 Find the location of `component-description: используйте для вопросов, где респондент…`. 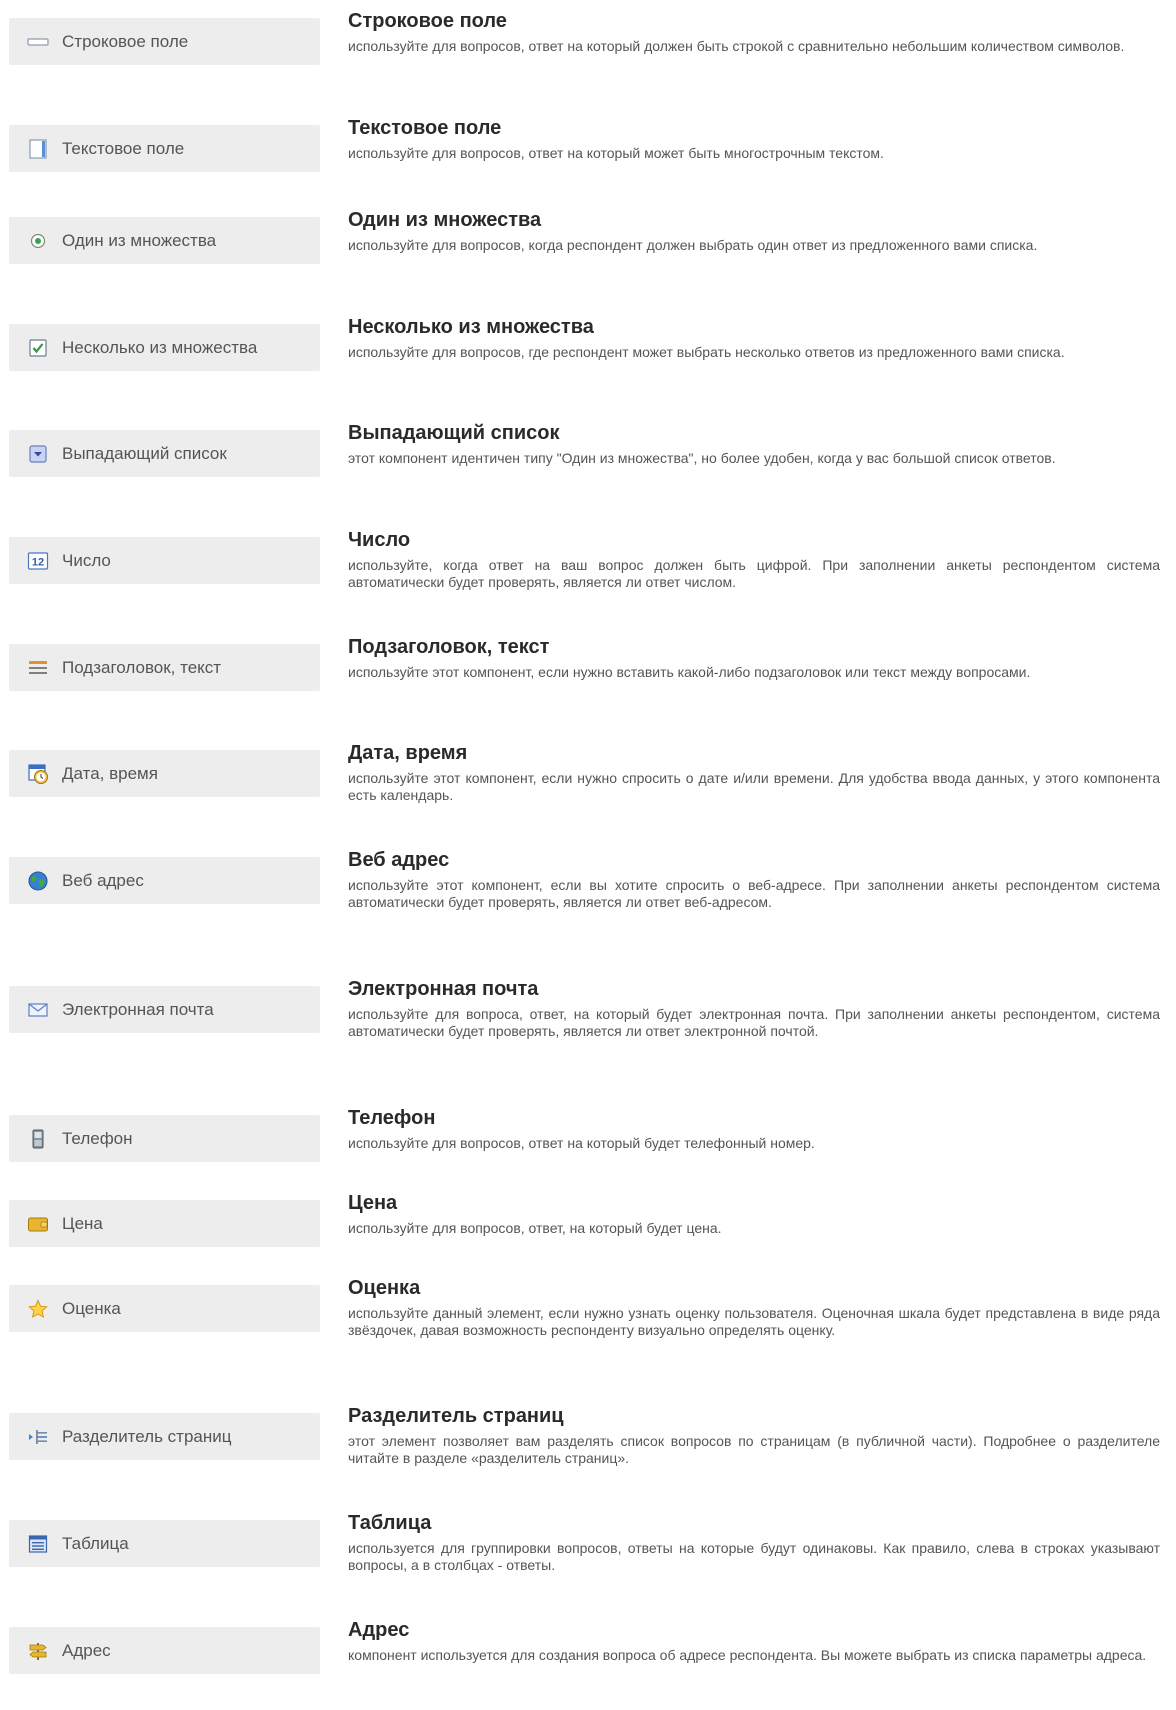

component-description: используйте для вопросов, где респондент… is located at coordinates (706, 352).